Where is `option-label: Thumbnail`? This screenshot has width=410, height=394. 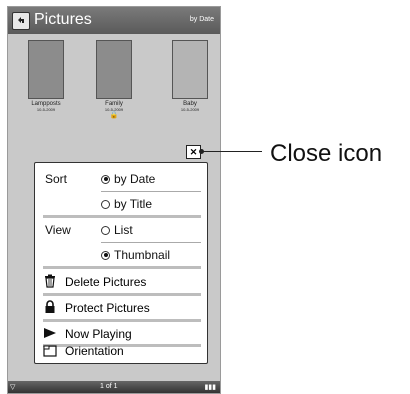 option-label: Thumbnail is located at coordinates (142, 255).